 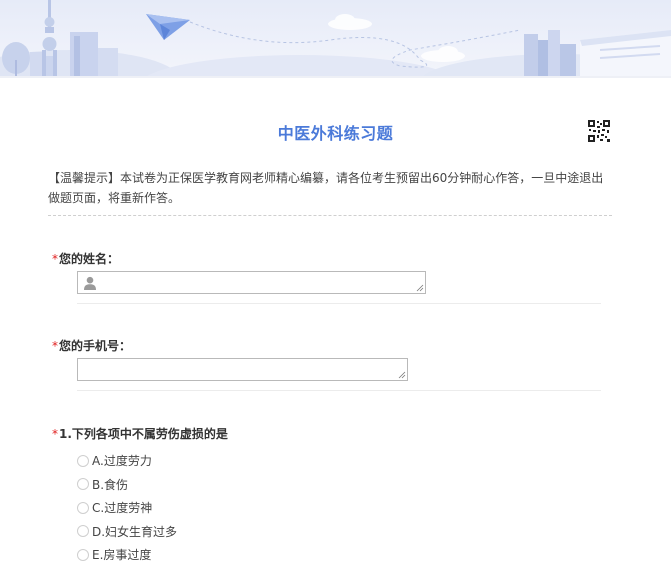 I want to click on q1-option-a: A.过度劳力, so click(x=127, y=461).